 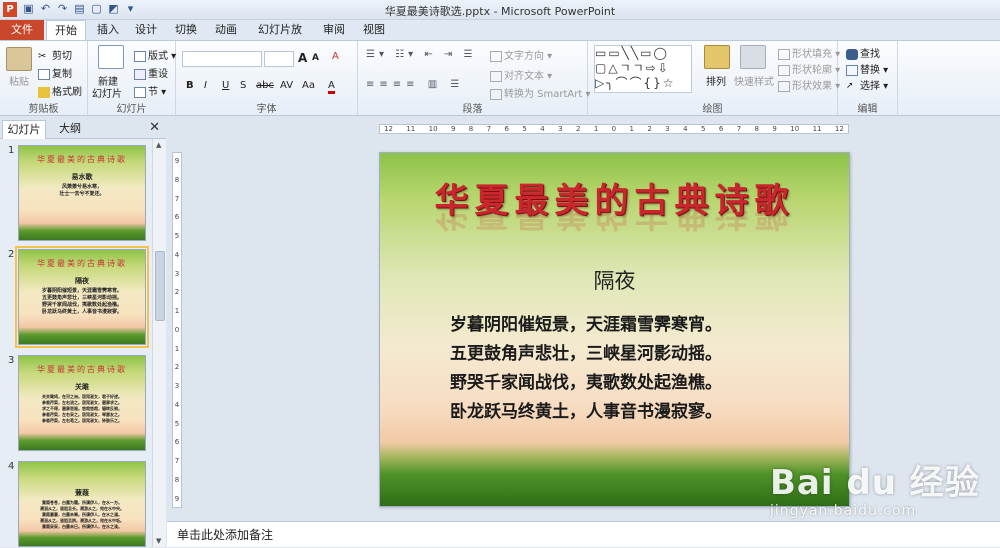 I want to click on grow-font-button: A, so click(x=302, y=58).